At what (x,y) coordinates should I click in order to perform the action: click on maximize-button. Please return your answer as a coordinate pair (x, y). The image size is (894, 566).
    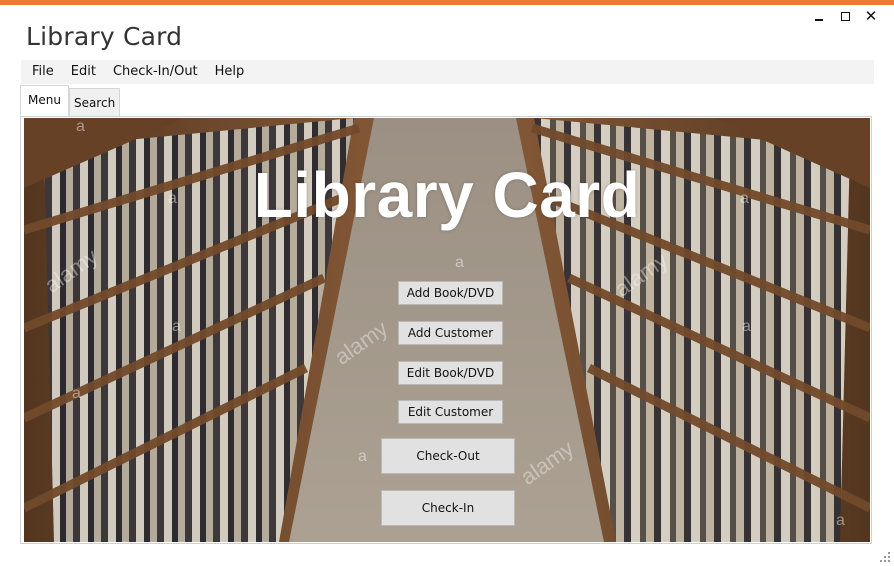
    Looking at the image, I should click on (845, 16).